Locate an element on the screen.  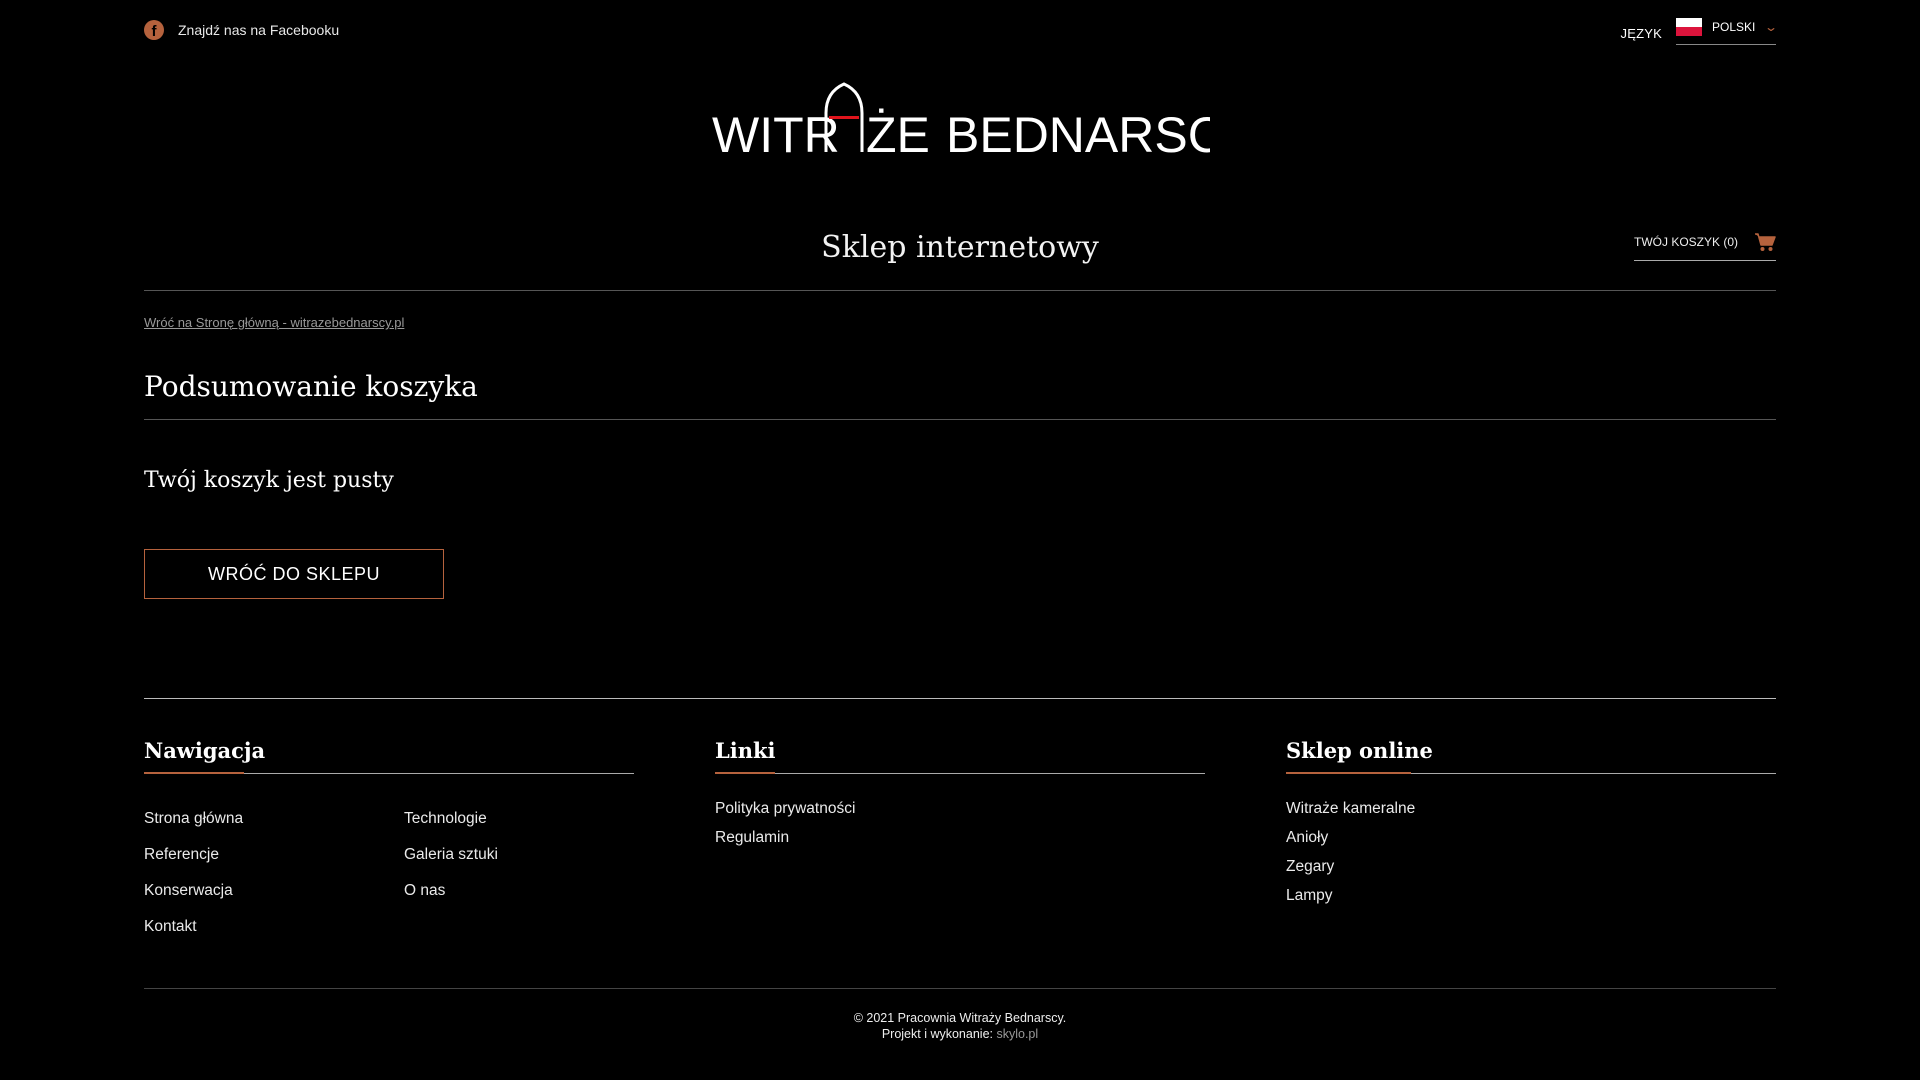
logo-text-right: ŻE is located at coordinates (898, 135).